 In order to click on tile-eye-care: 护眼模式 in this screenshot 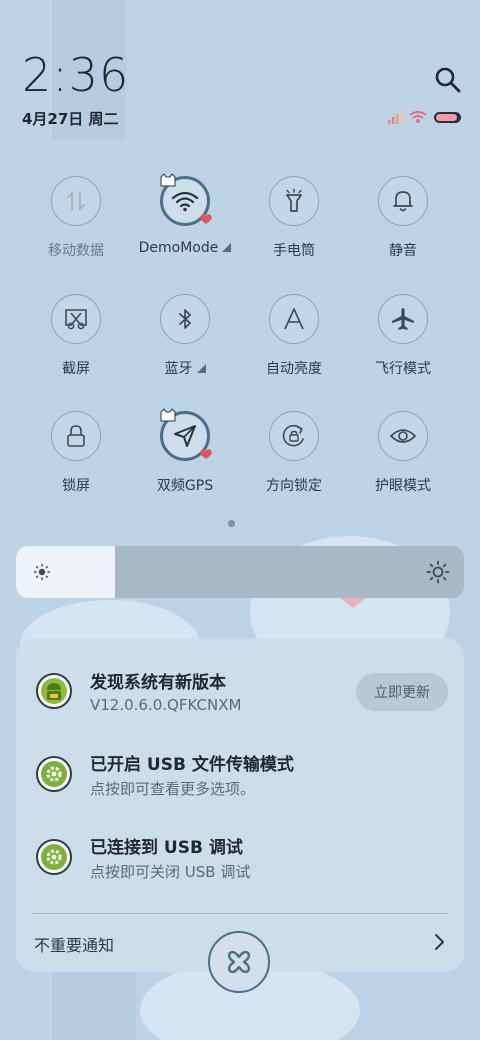, I will do `click(403, 453)`.